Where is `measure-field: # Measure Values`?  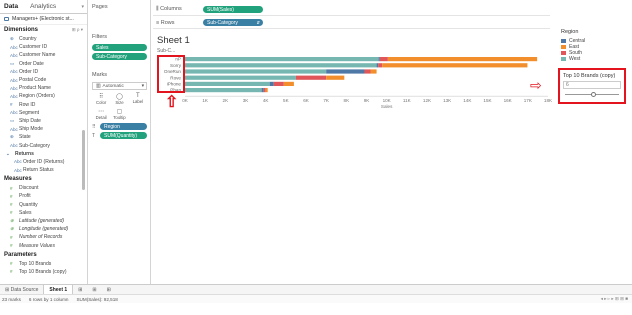 measure-field: # Measure Values is located at coordinates (43, 246).